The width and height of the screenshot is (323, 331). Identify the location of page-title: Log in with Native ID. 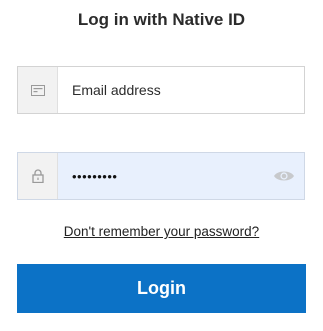
(161, 19).